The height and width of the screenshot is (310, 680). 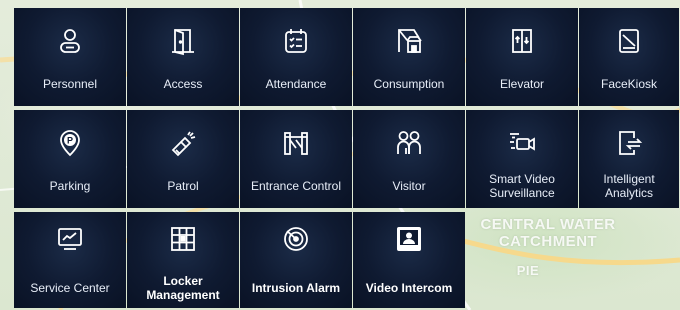 I want to click on door-icon, so click(x=183, y=41).